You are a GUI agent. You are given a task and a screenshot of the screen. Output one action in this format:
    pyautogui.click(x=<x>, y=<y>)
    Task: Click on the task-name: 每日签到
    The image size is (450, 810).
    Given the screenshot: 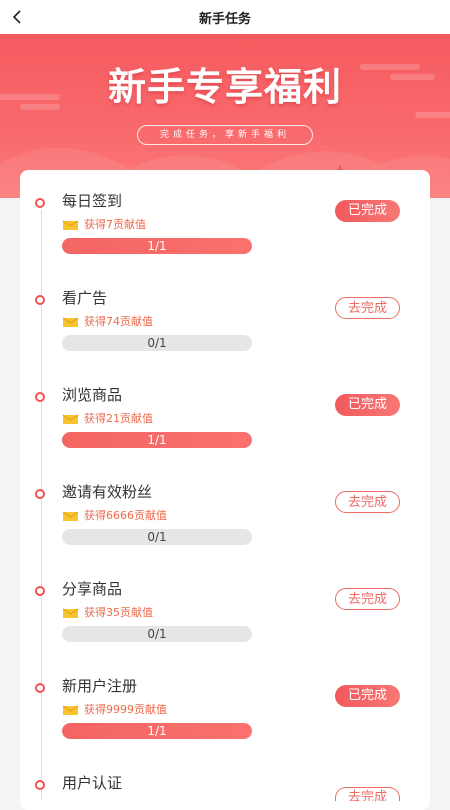 What is the action you would take?
    pyautogui.click(x=92, y=201)
    